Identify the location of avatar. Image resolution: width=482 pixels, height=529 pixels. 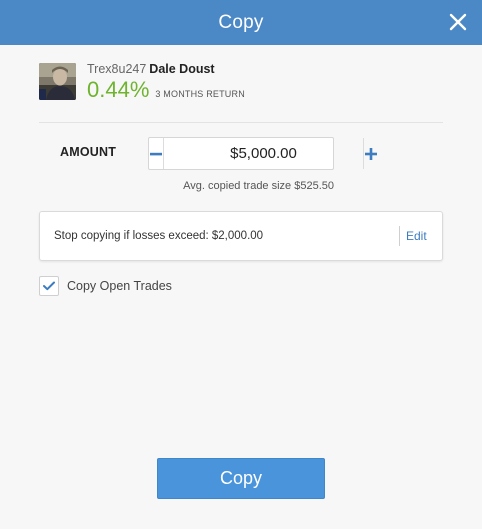
(57, 81).